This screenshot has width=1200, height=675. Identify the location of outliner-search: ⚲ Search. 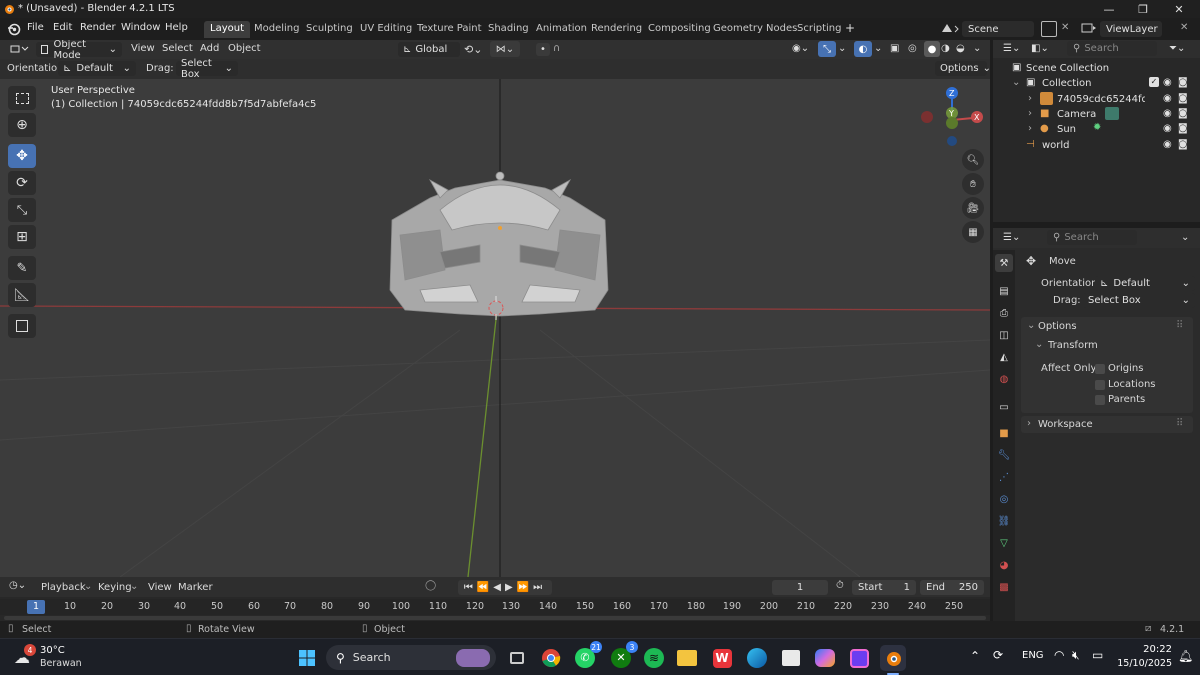
(1112, 48).